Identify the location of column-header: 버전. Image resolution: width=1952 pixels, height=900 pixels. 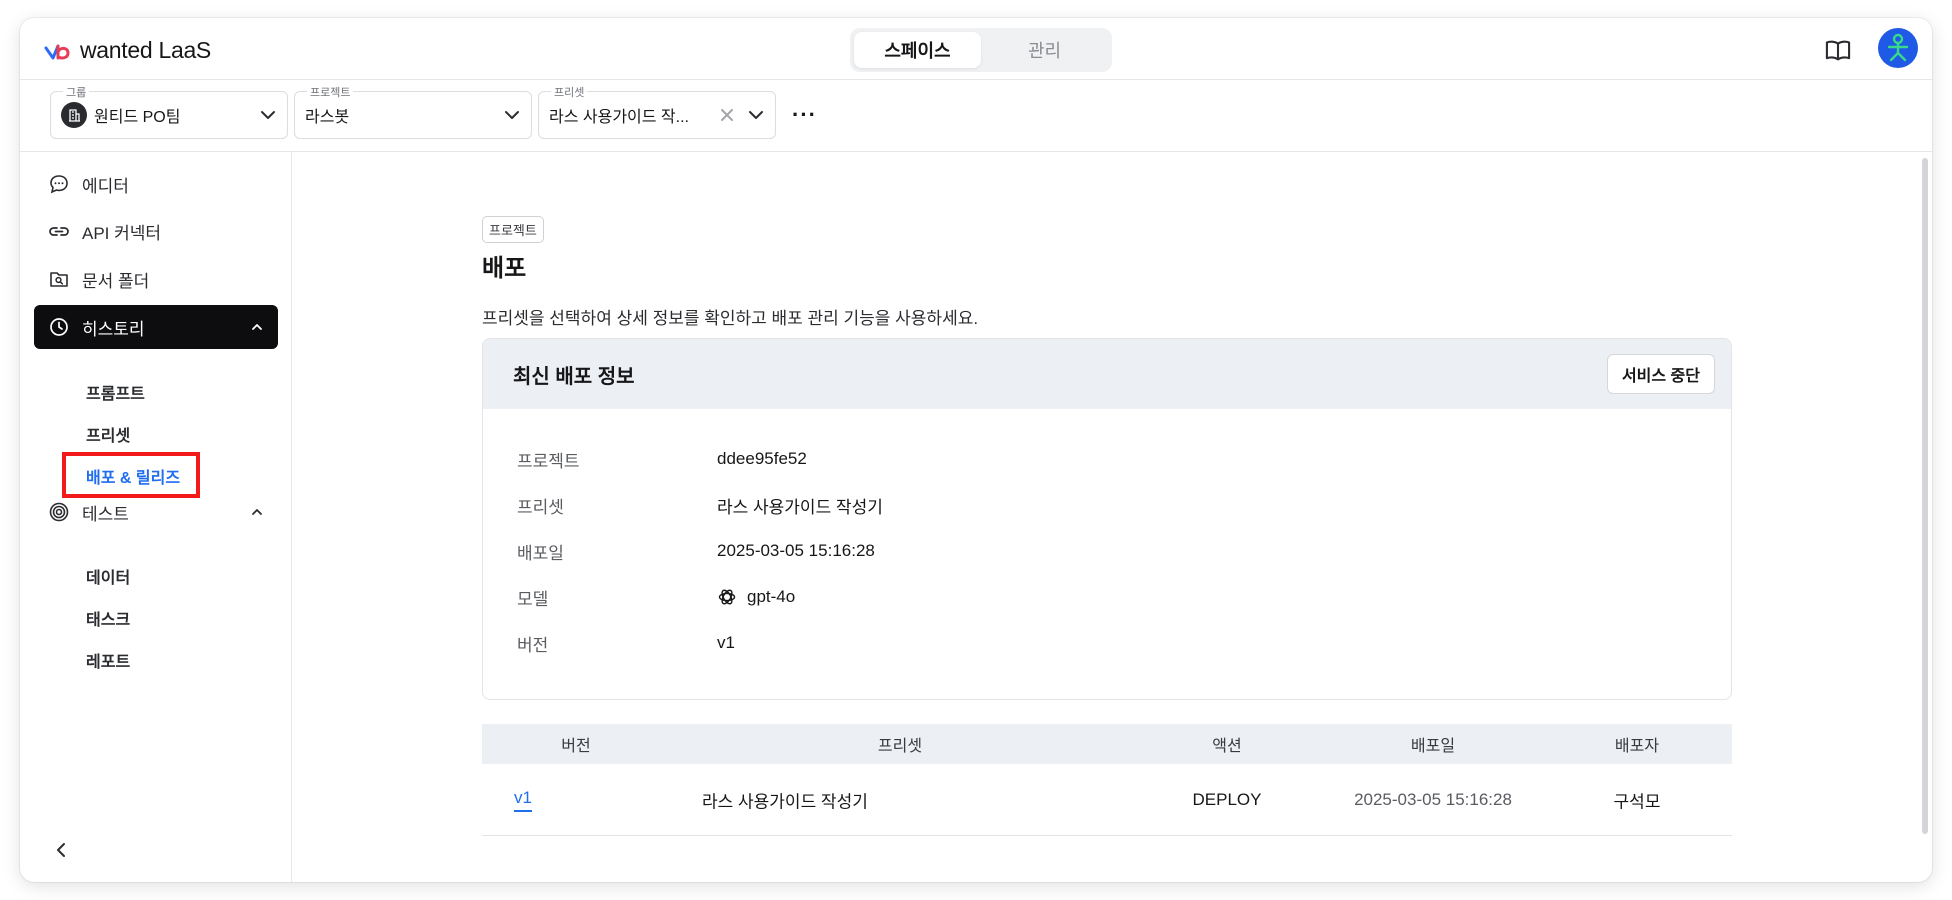
(576, 746).